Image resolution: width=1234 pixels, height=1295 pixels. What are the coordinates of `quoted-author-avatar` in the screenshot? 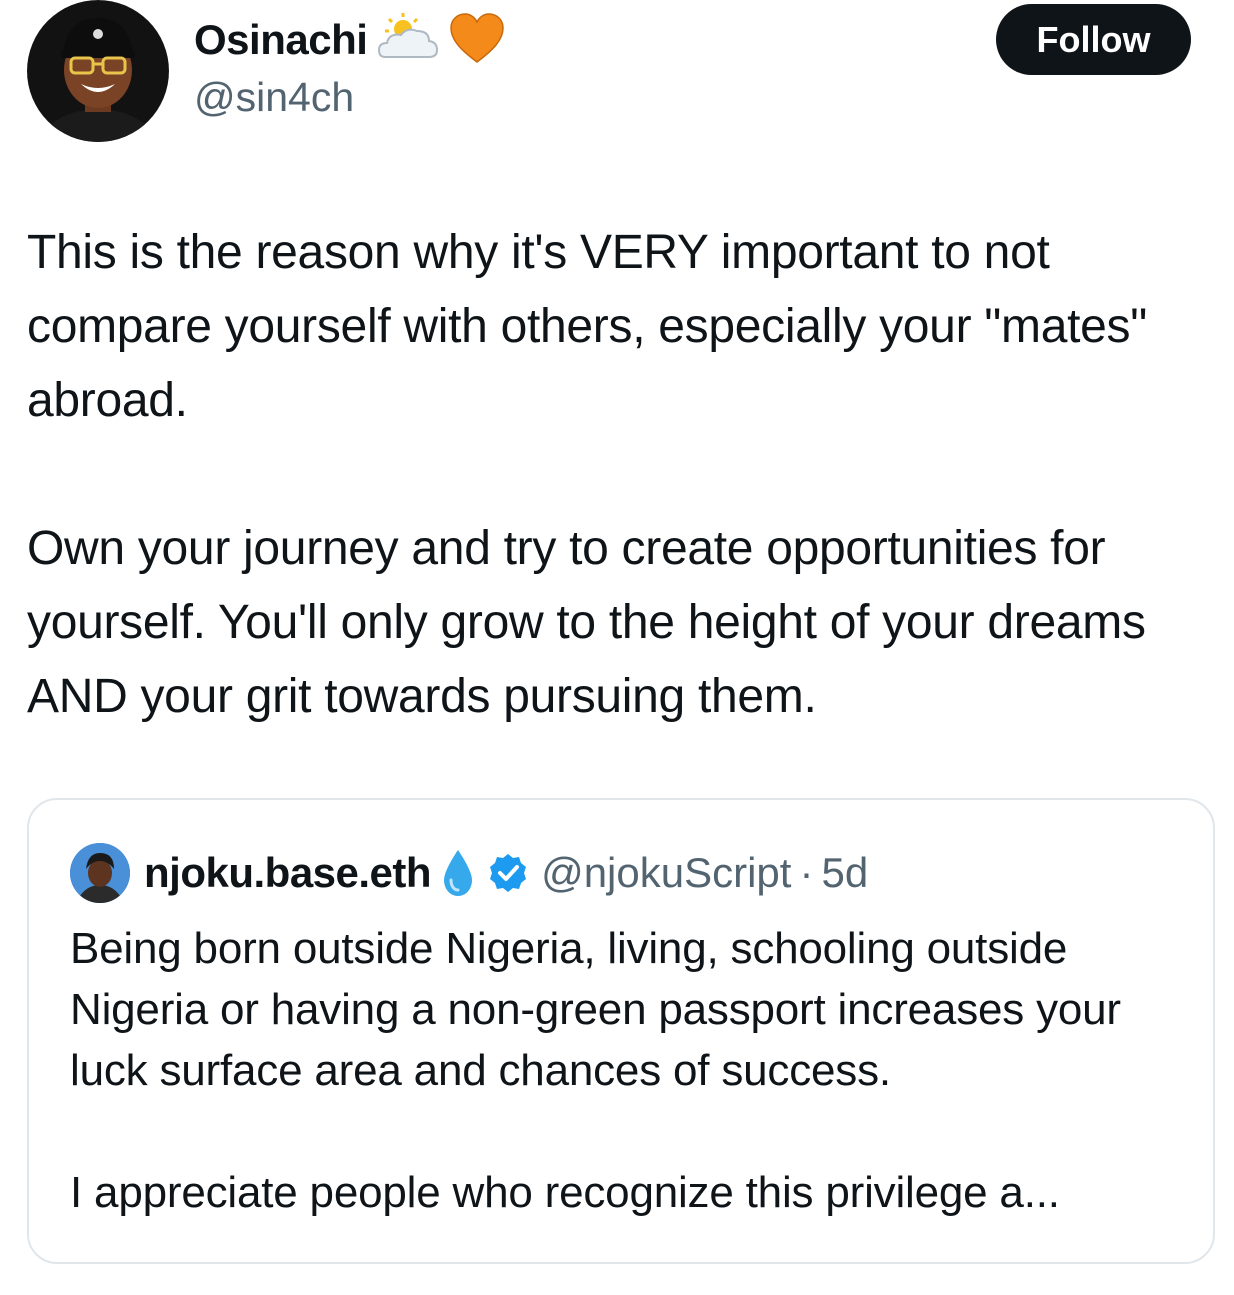 It's located at (100, 873).